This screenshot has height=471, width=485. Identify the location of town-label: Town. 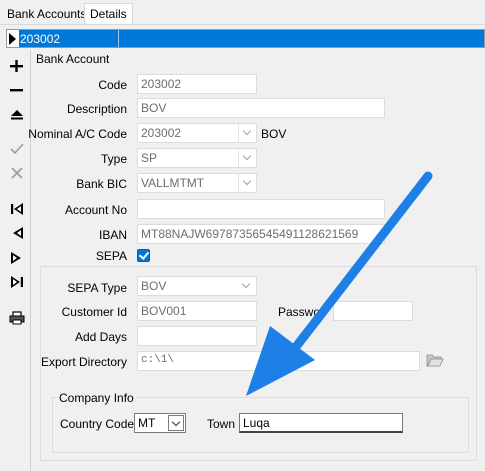
(221, 424).